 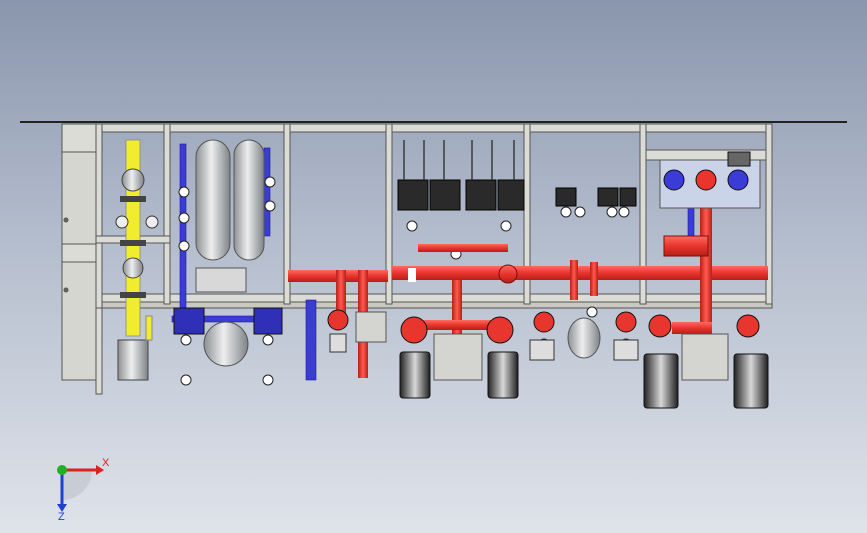 I want to click on expansion-vessel, so click(x=584, y=338).